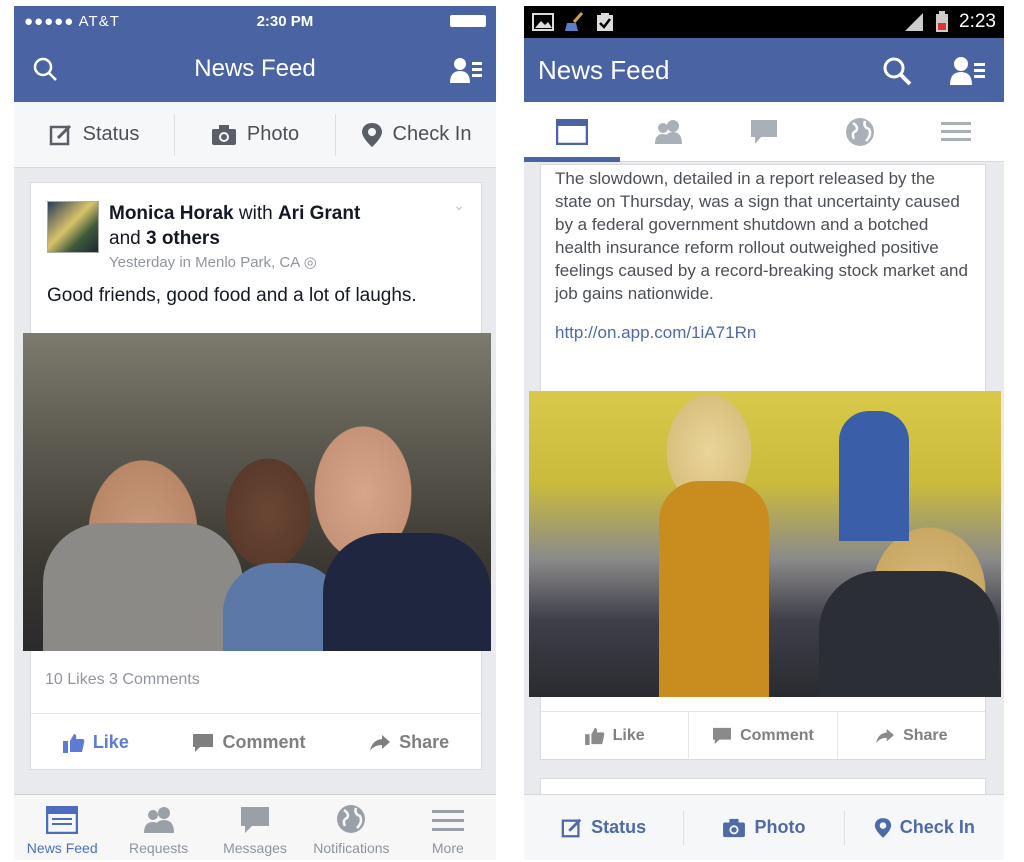 Image resolution: width=1024 pixels, height=862 pixels. What do you see at coordinates (72, 21) in the screenshot?
I see `carrier-label: ●●●●● AT&T` at bounding box center [72, 21].